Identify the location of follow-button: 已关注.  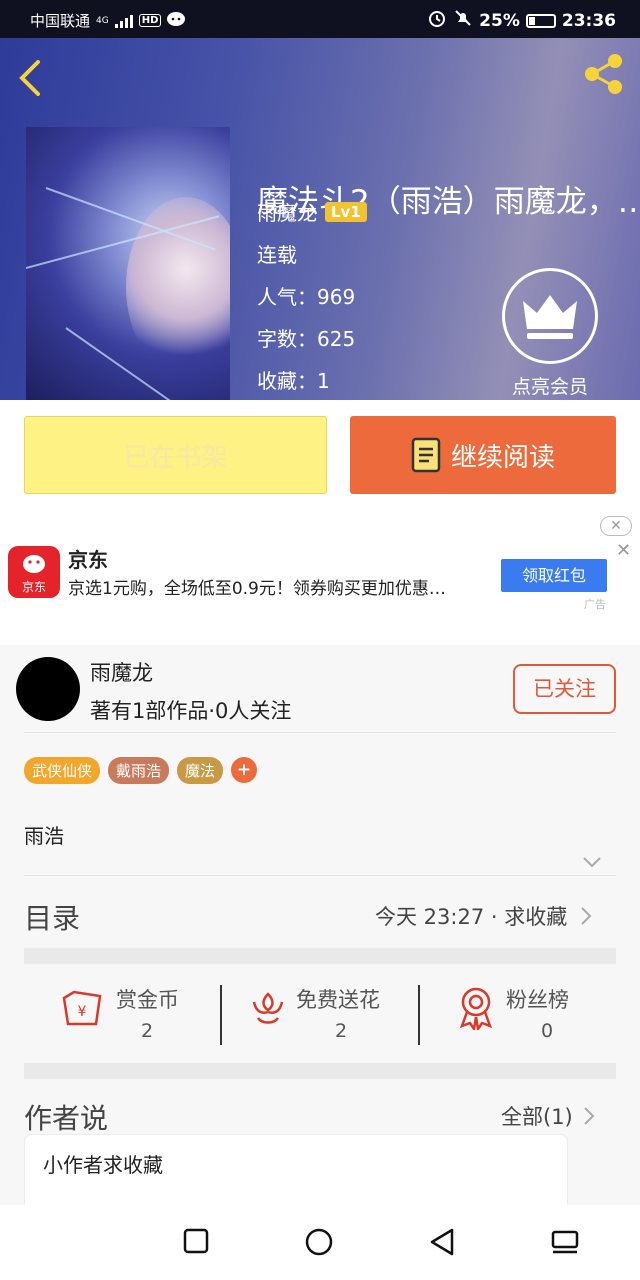
(564, 689).